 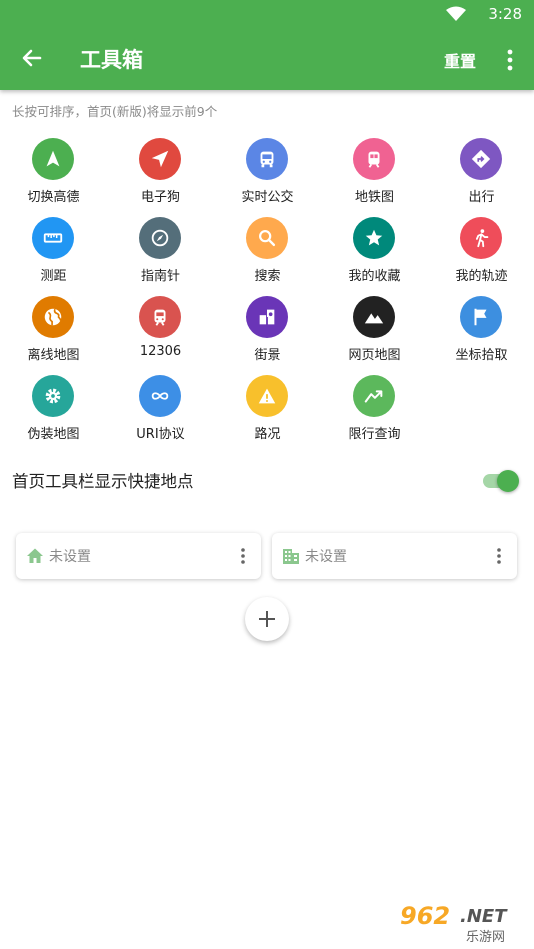 I want to click on add-place-button, so click(x=267, y=619).